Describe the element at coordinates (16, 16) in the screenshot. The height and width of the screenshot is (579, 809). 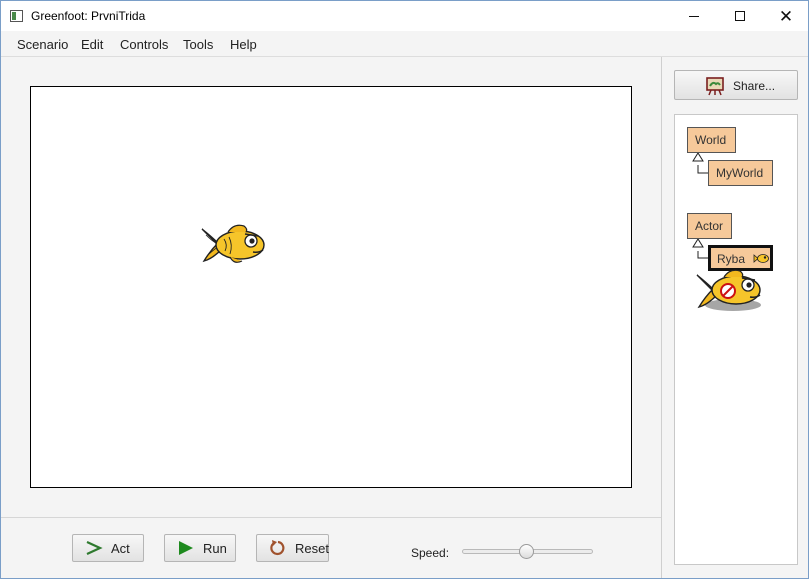
I see `greenfoot-app-icon` at that location.